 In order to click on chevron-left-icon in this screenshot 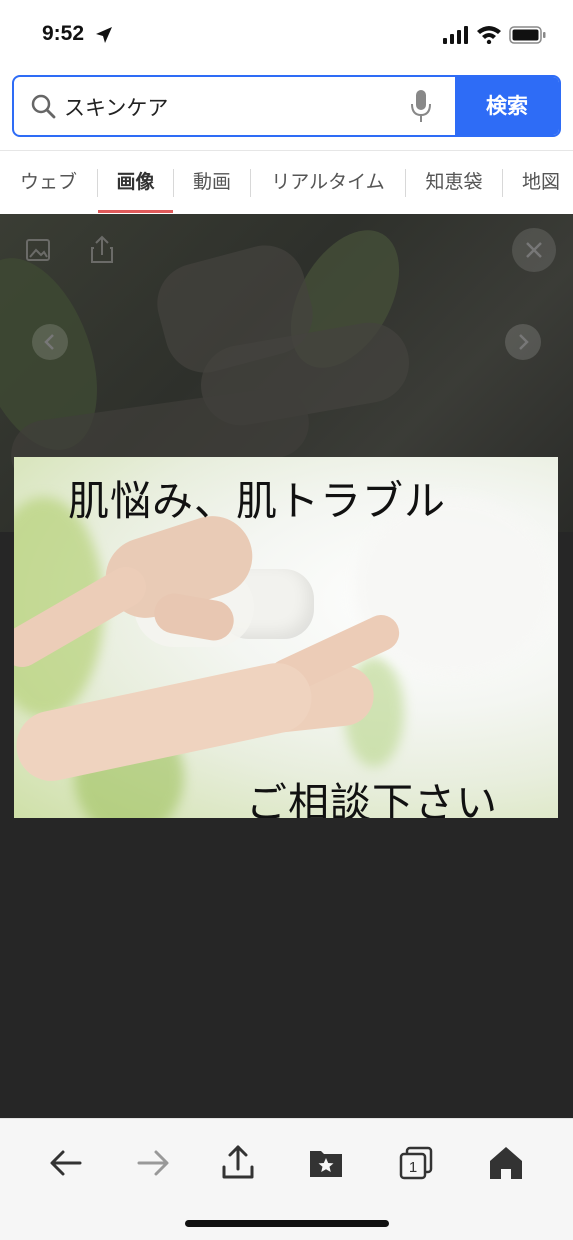, I will do `click(49, 342)`.